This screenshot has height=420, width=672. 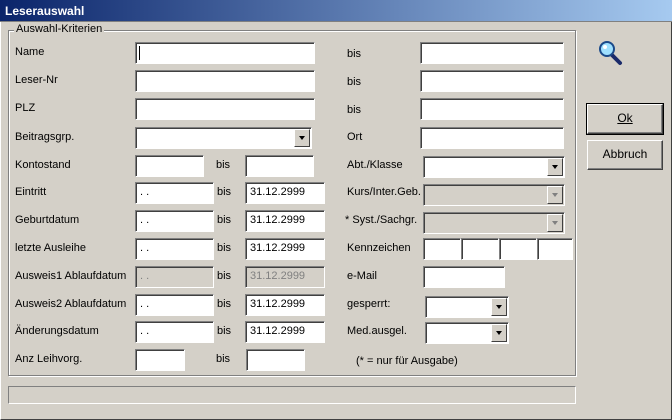 What do you see at coordinates (492, 138) in the screenshot?
I see `ort-input` at bounding box center [492, 138].